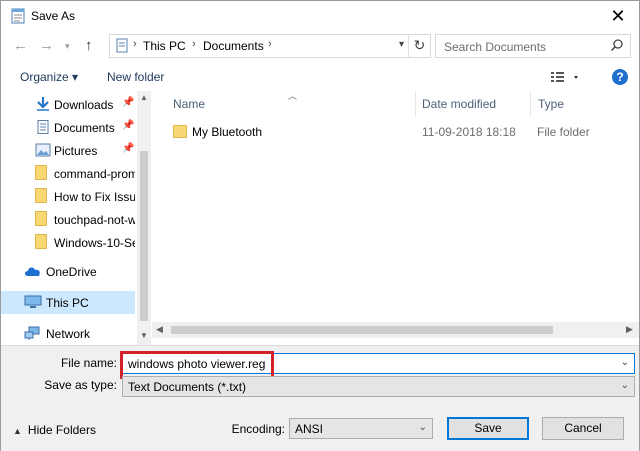  I want to click on address-bar: › This PC › Documents › ▾ ↻, so click(270, 46).